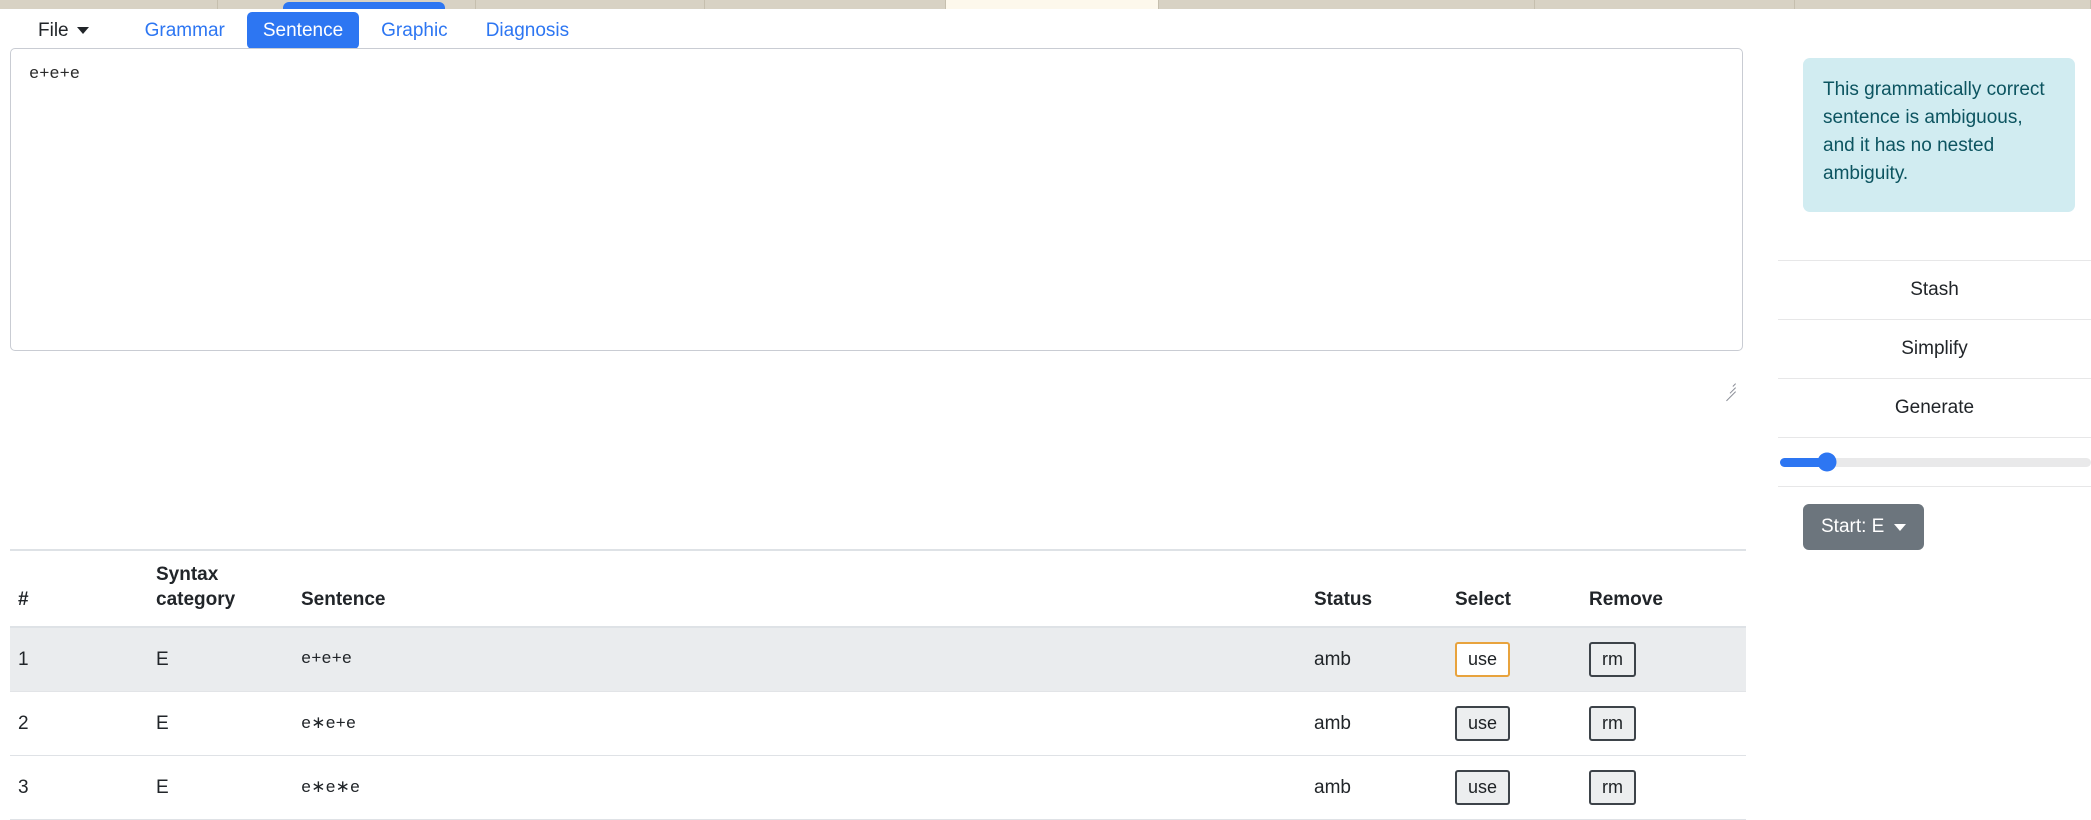 Image resolution: width=2091 pixels, height=820 pixels. I want to click on table-row: 1 E e+e+e amb use rm, so click(878, 660).